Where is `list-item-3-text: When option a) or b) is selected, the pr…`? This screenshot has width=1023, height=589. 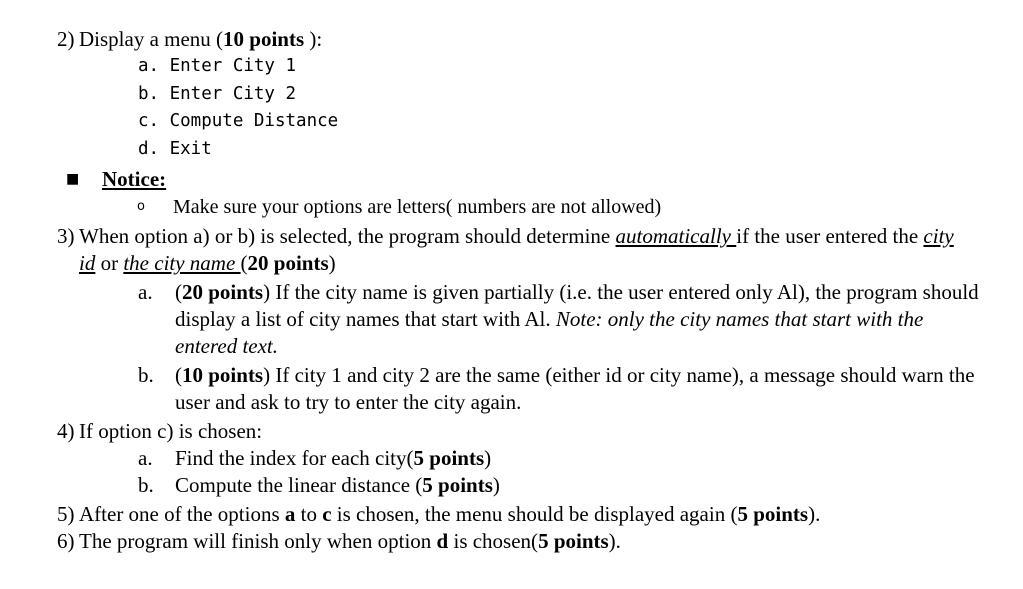
list-item-3-text: When option a) or b) is selected, the pr… is located at coordinates (526, 250).